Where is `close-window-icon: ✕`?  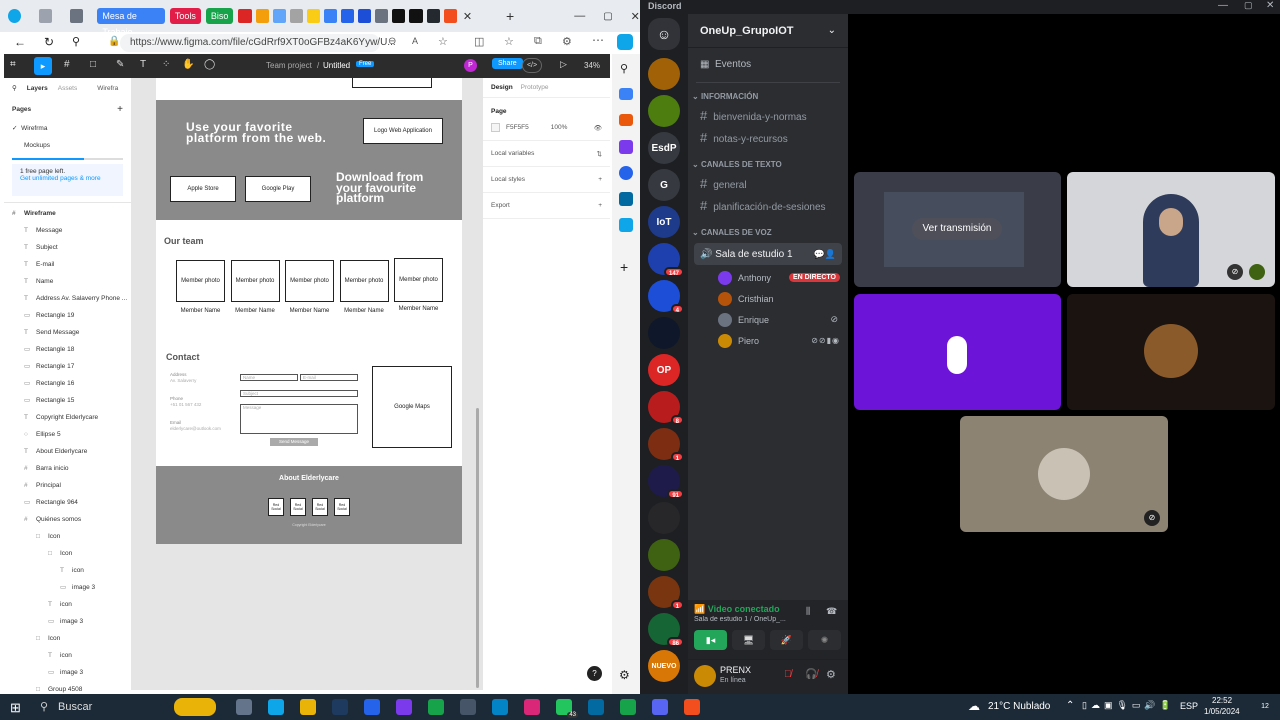
close-window-icon: ✕ is located at coordinates (1270, 5).